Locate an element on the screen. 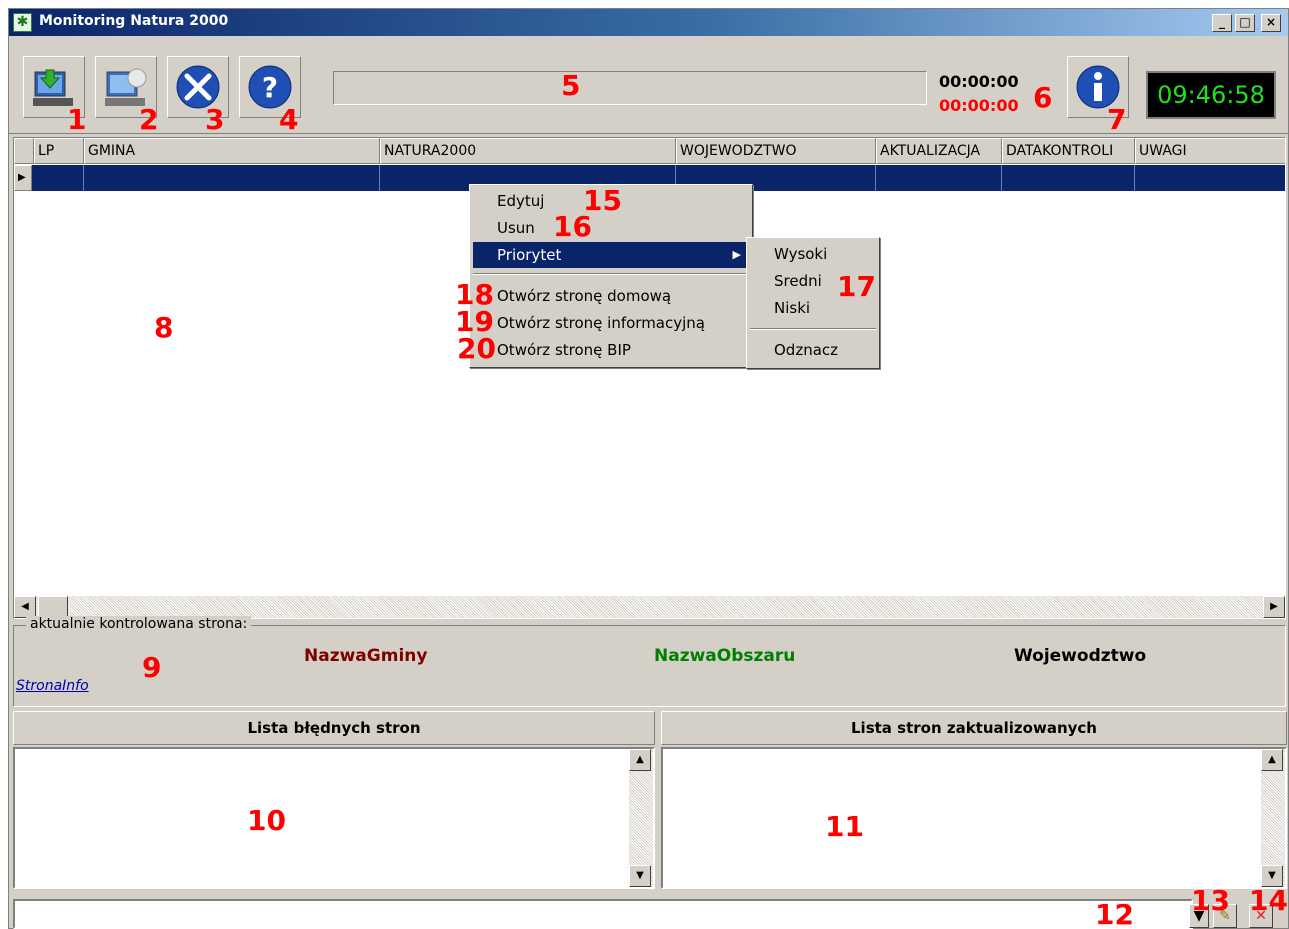 The width and height of the screenshot is (1289, 929). submenu-item-wysoki: Wysoki is located at coordinates (813, 254).